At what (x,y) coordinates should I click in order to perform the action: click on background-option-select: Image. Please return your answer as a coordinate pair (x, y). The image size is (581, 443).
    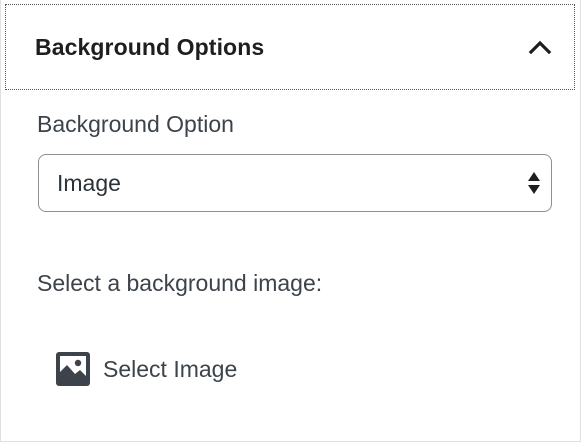
    Looking at the image, I should click on (295, 183).